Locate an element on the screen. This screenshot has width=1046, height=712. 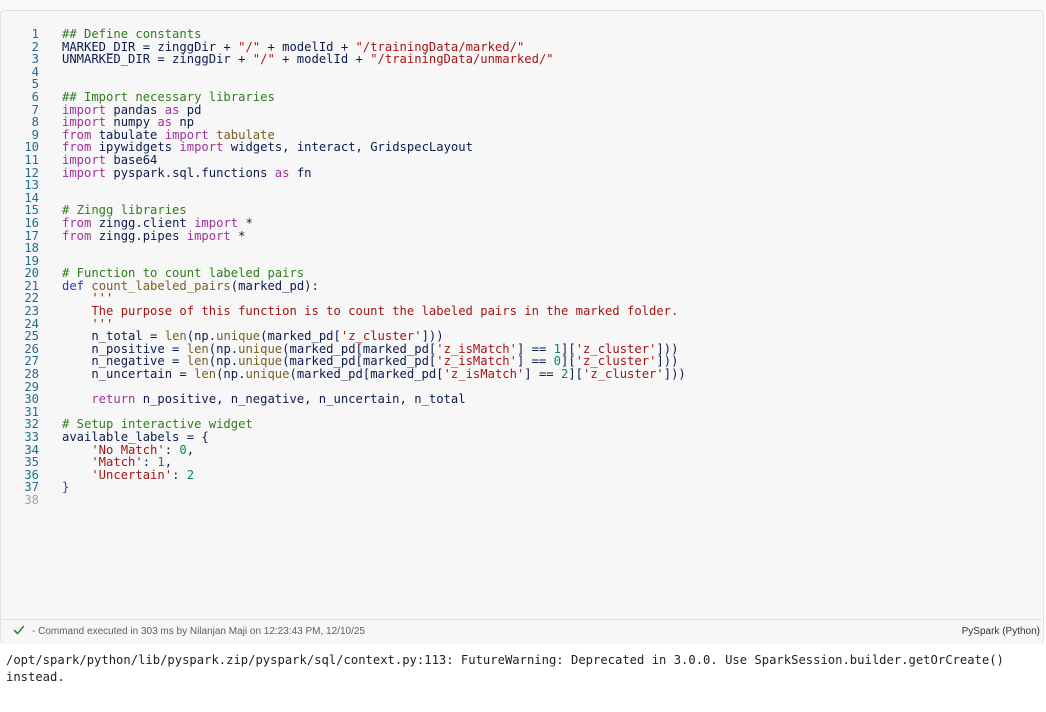
code-token: } is located at coordinates (66, 487).